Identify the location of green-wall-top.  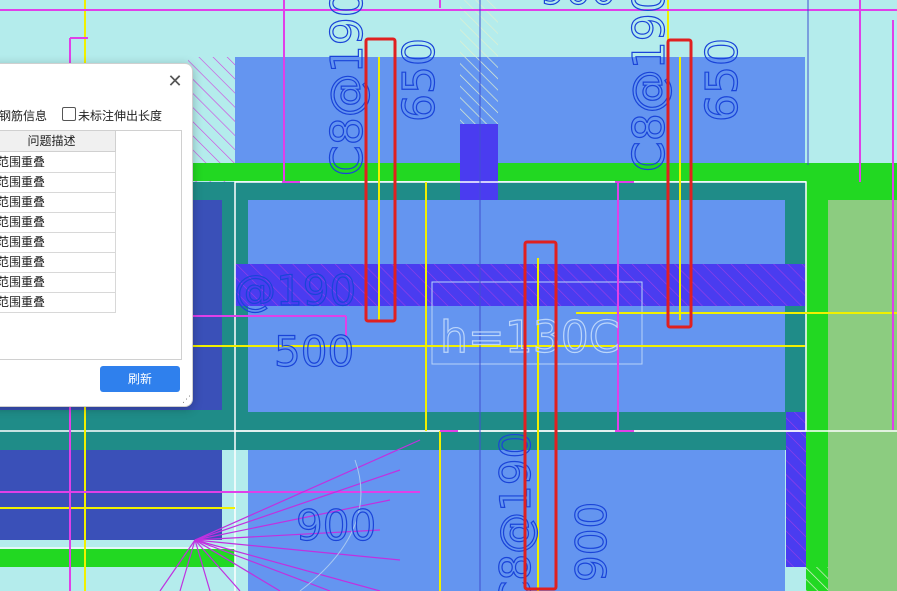
(542, 172).